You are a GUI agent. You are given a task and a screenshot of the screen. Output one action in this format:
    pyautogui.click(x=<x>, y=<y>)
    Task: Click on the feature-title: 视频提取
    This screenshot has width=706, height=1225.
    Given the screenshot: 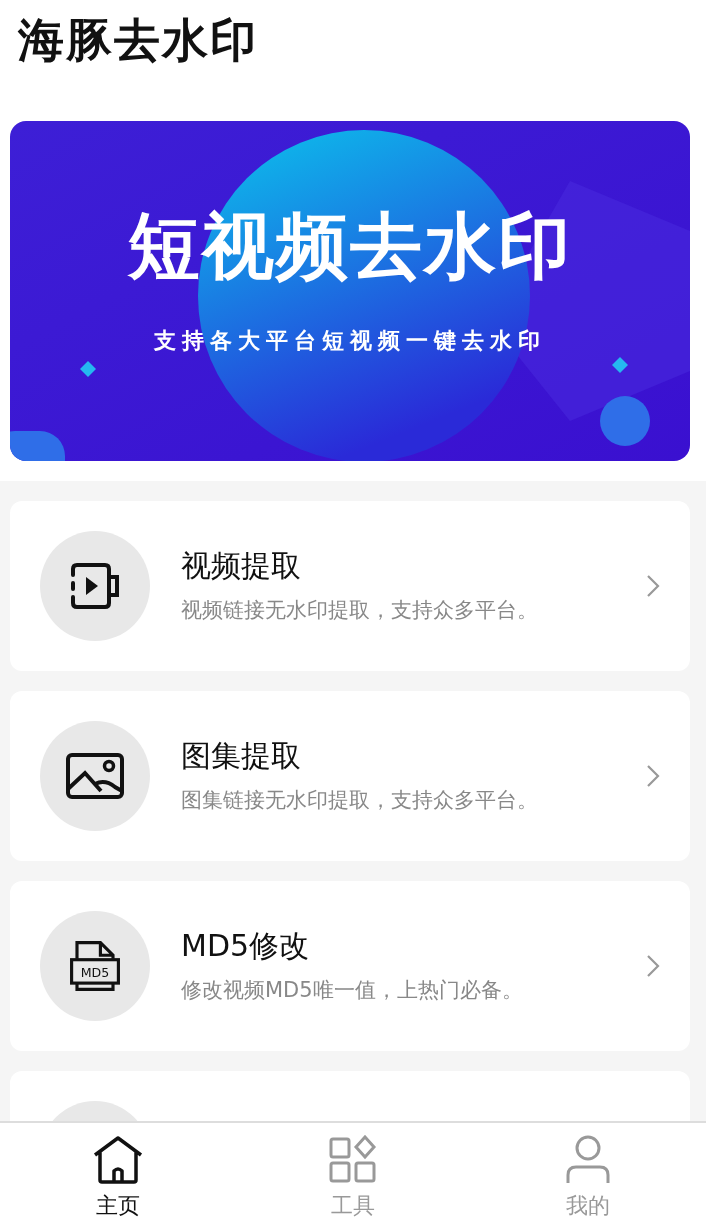 What is the action you would take?
    pyautogui.click(x=241, y=566)
    